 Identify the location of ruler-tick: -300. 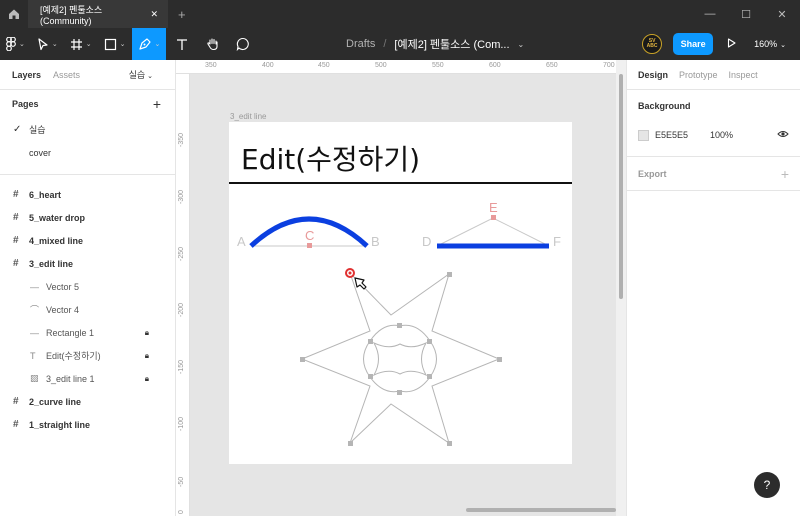
(181, 196).